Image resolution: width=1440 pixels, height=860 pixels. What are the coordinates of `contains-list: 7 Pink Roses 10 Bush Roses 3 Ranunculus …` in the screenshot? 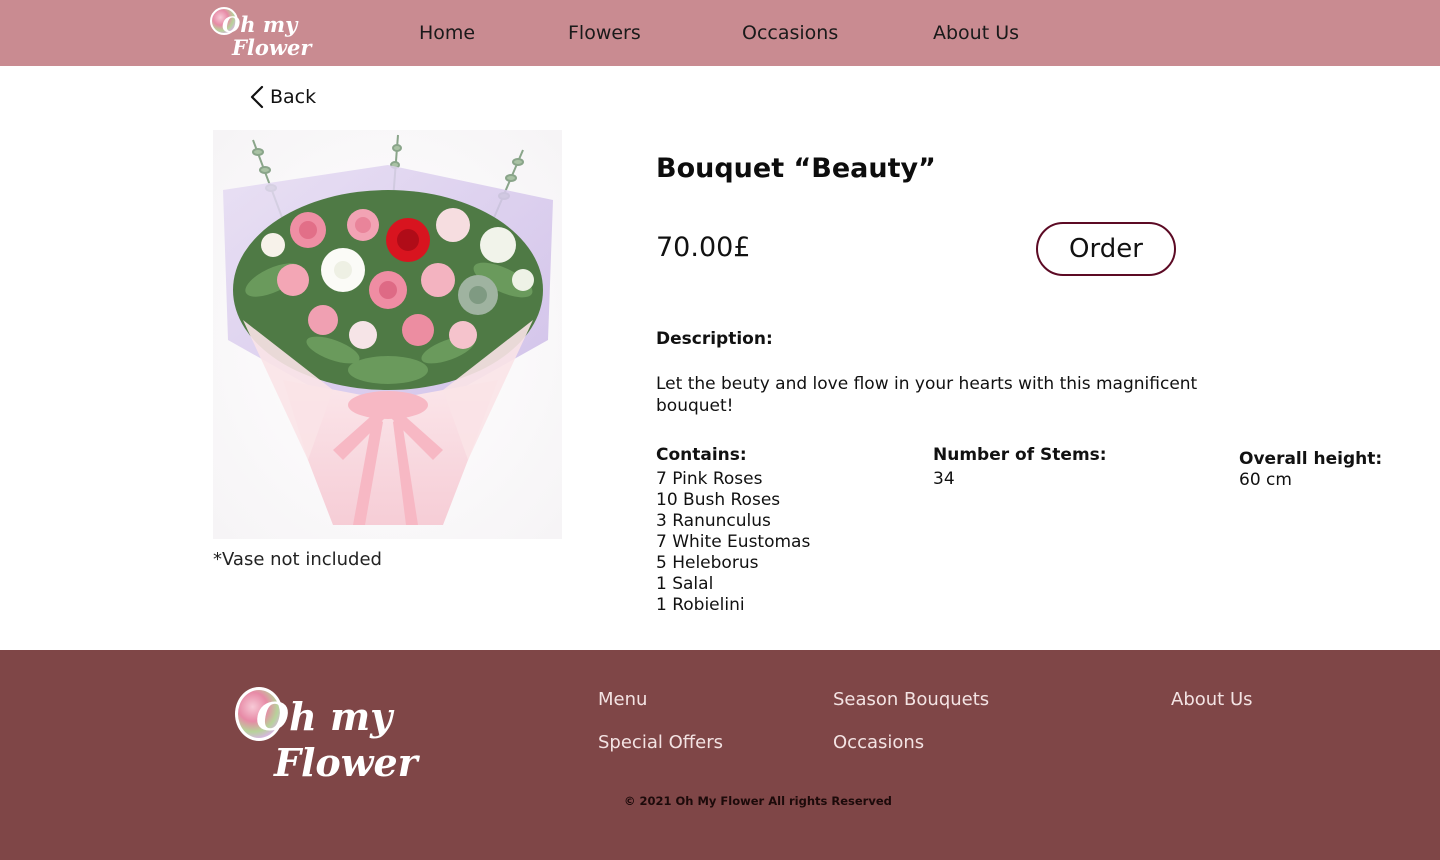 It's located at (733, 542).